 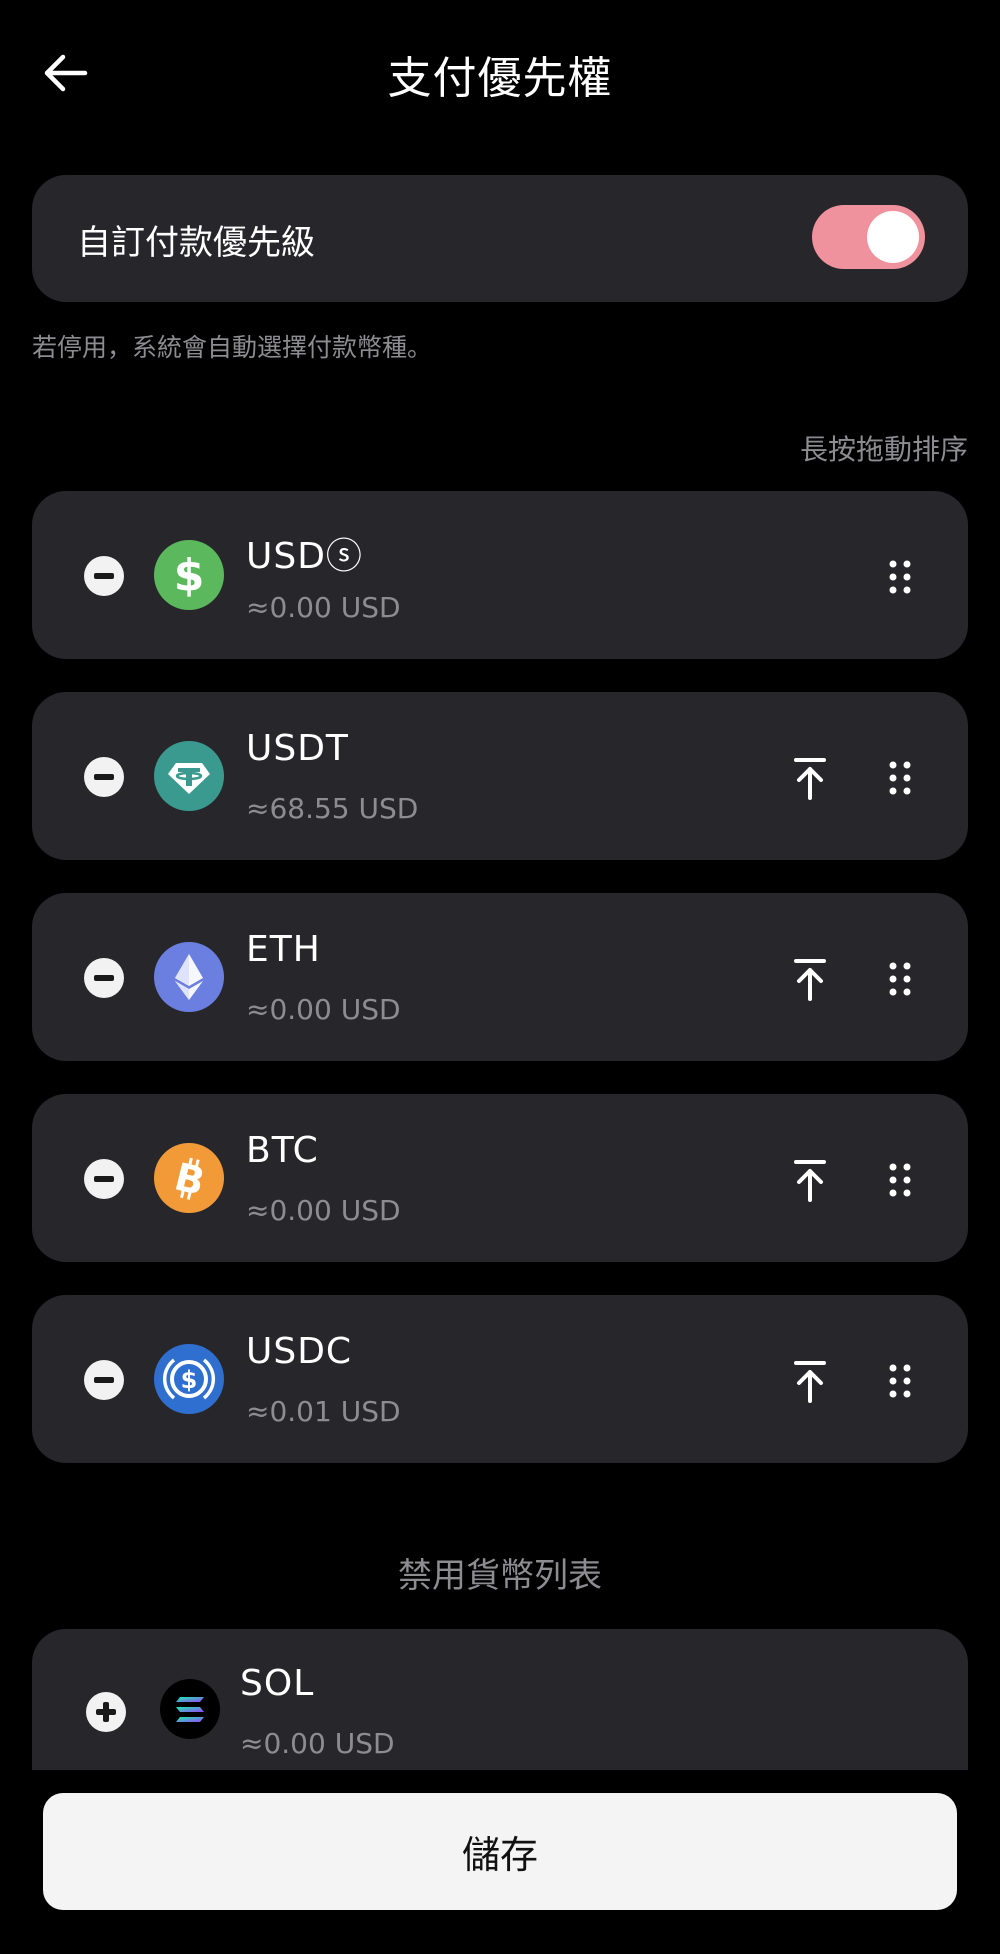 I want to click on solana-icon, so click(x=190, y=1709).